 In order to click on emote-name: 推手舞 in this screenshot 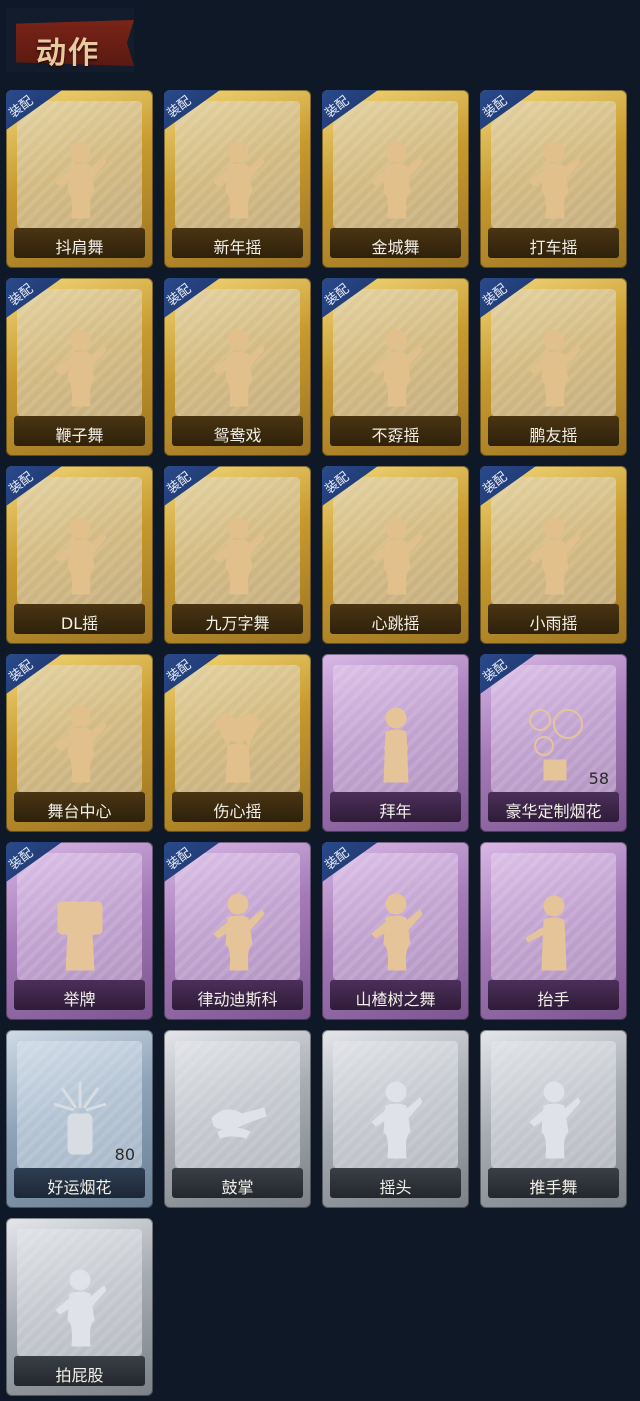, I will do `click(553, 1187)`.